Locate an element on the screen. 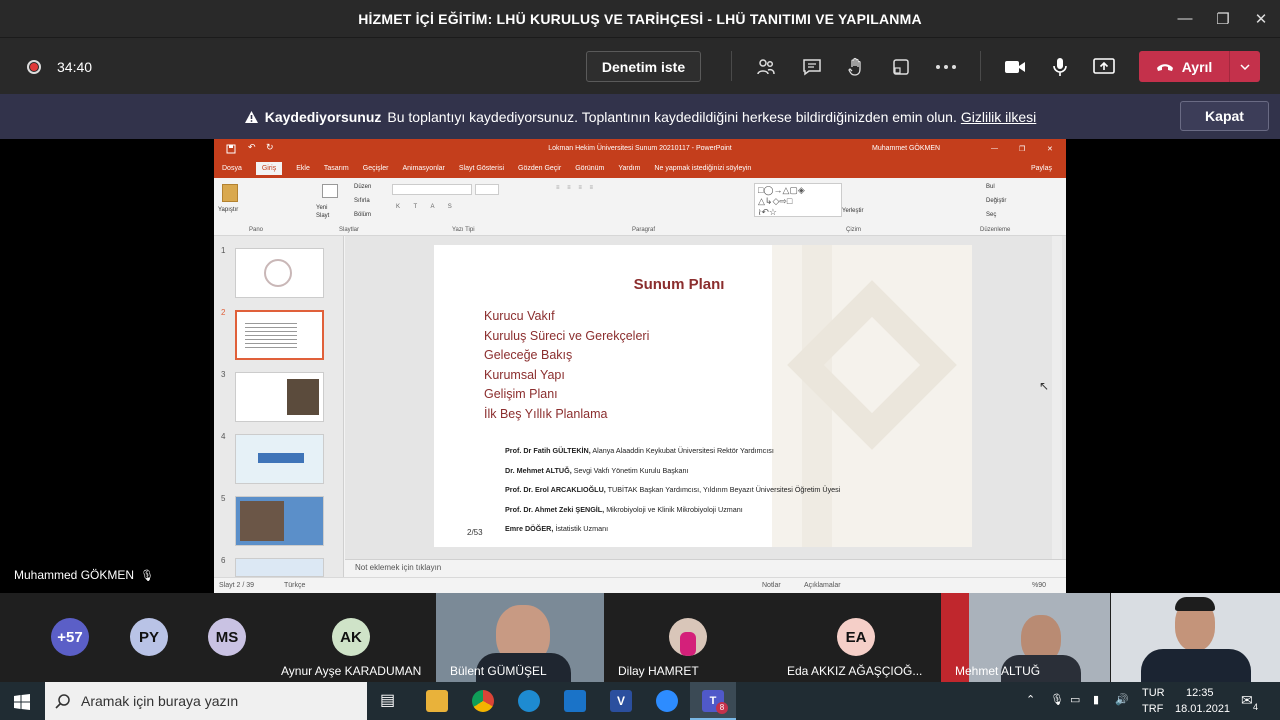 This screenshot has height=720, width=1280. participant-video-tile: Bülent GÜMÜŞEL is located at coordinates (520, 637).